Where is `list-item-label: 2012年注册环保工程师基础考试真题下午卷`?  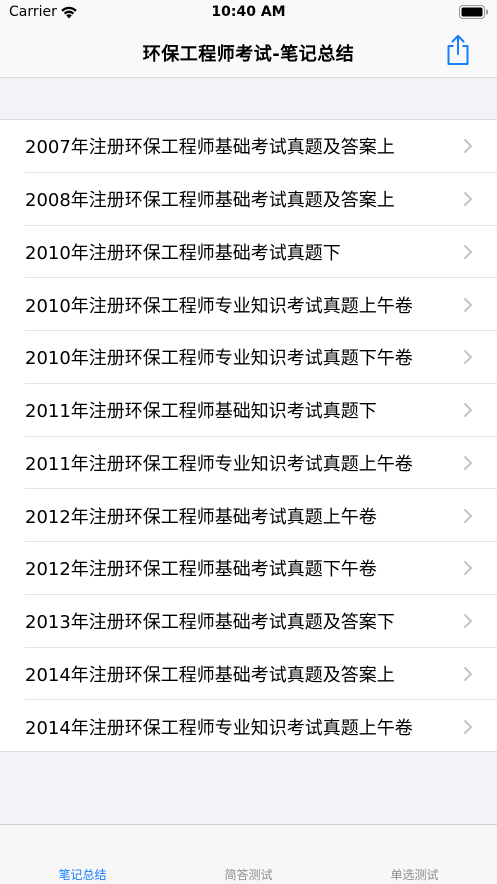
list-item-label: 2012年注册环保工程师基础考试真题下午卷 is located at coordinates (201, 570).